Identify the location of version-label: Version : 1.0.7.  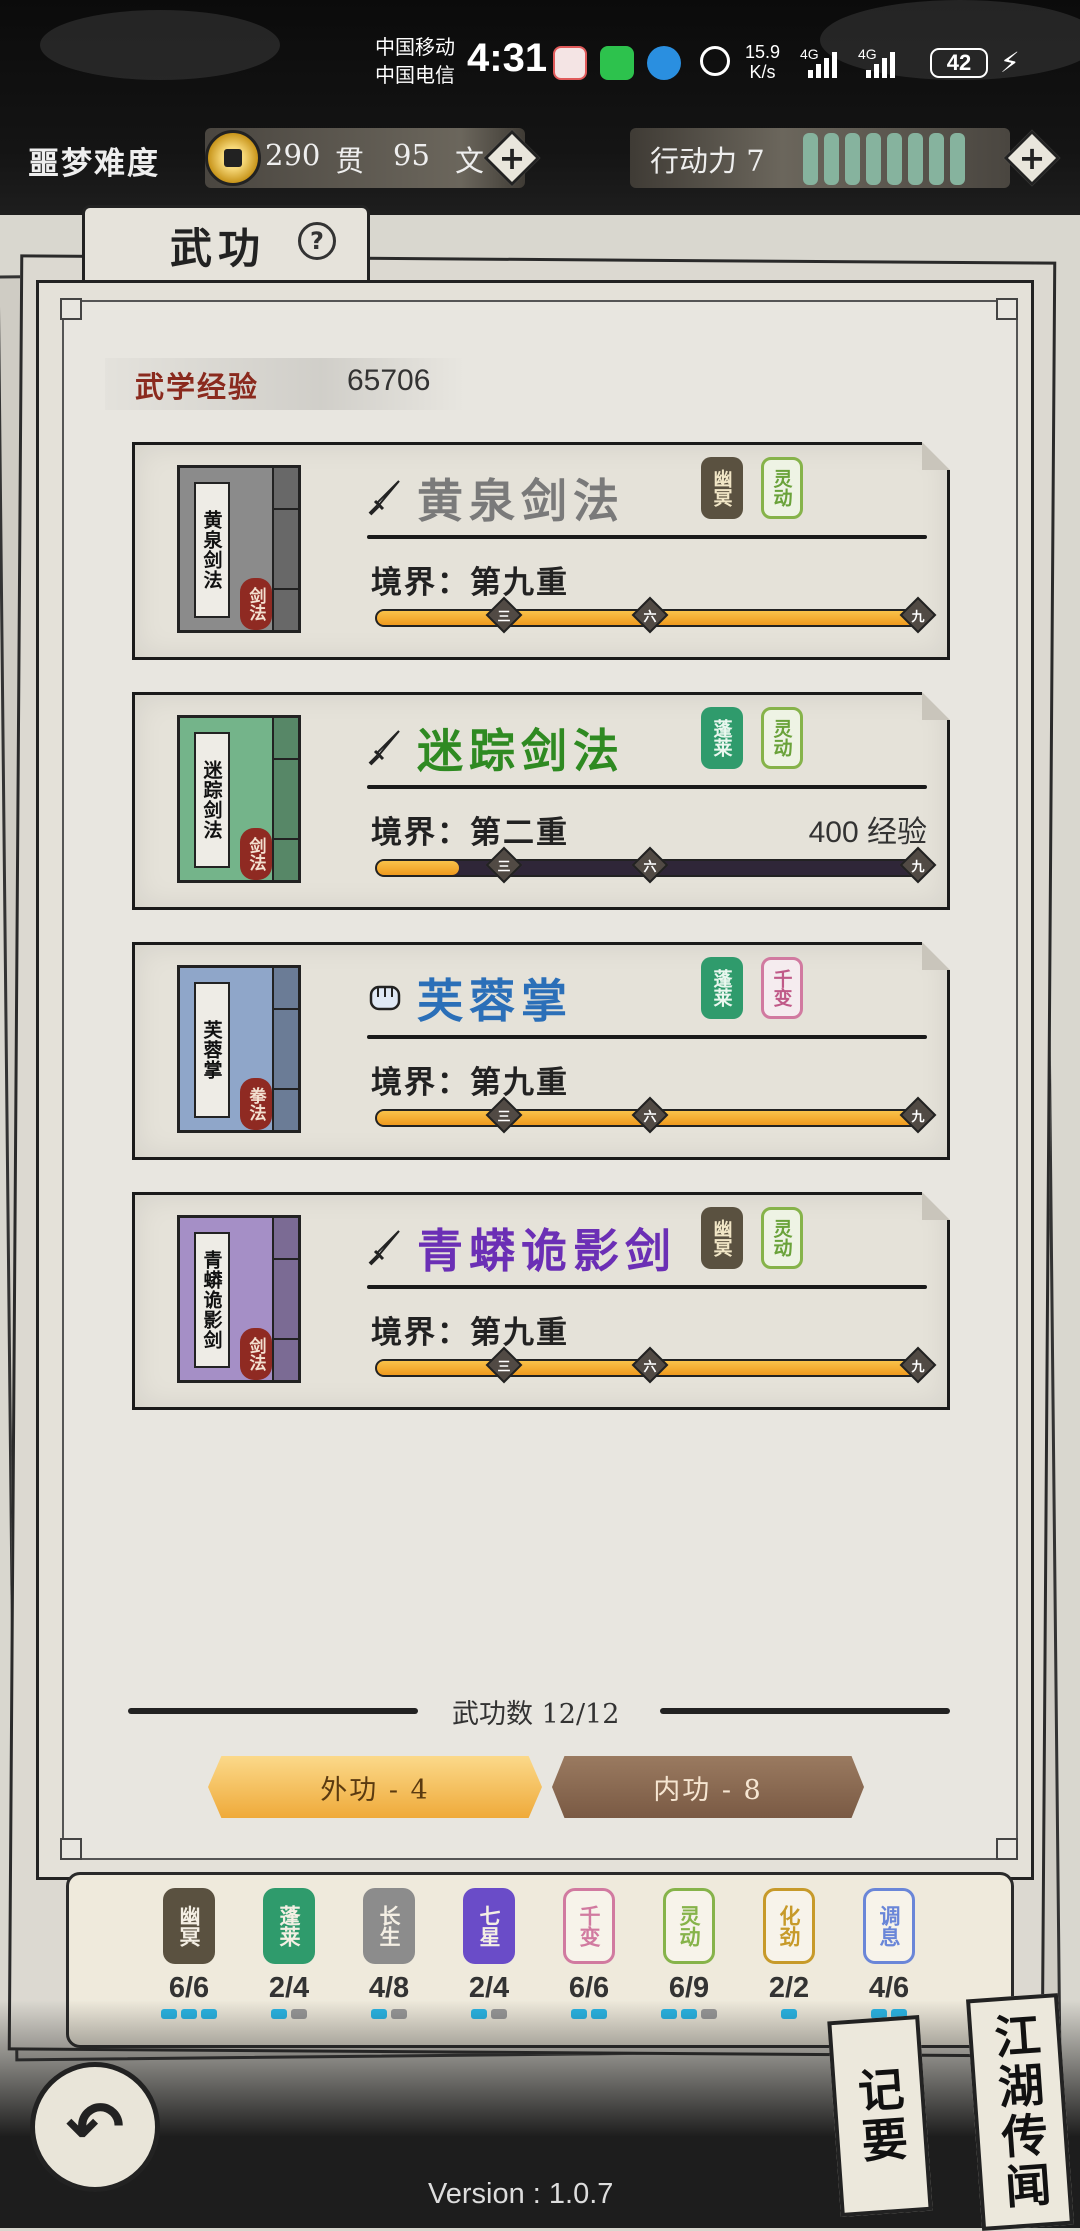
(521, 2194).